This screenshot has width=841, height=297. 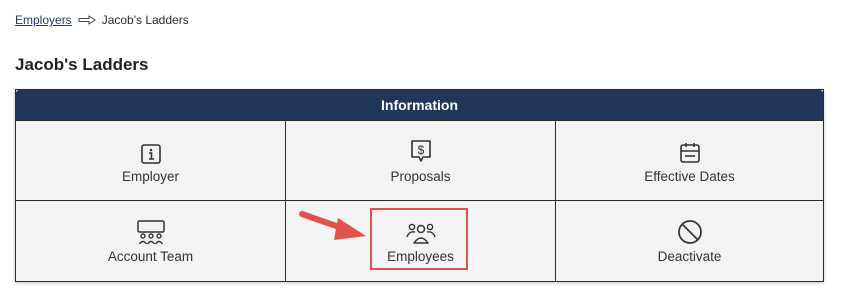 I want to click on tile-deactivate: Deactivate, so click(x=689, y=240).